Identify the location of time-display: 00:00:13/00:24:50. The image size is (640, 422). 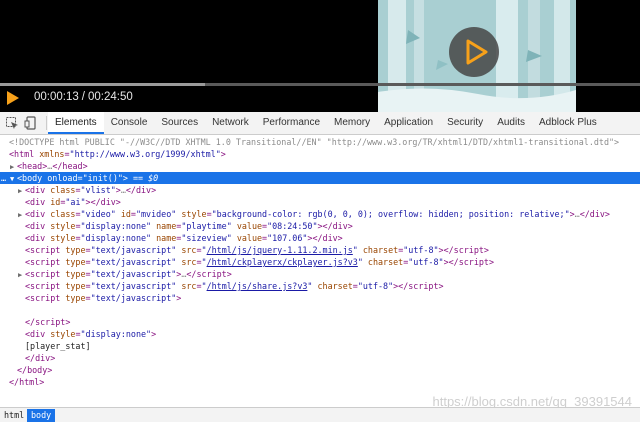
(83, 97).